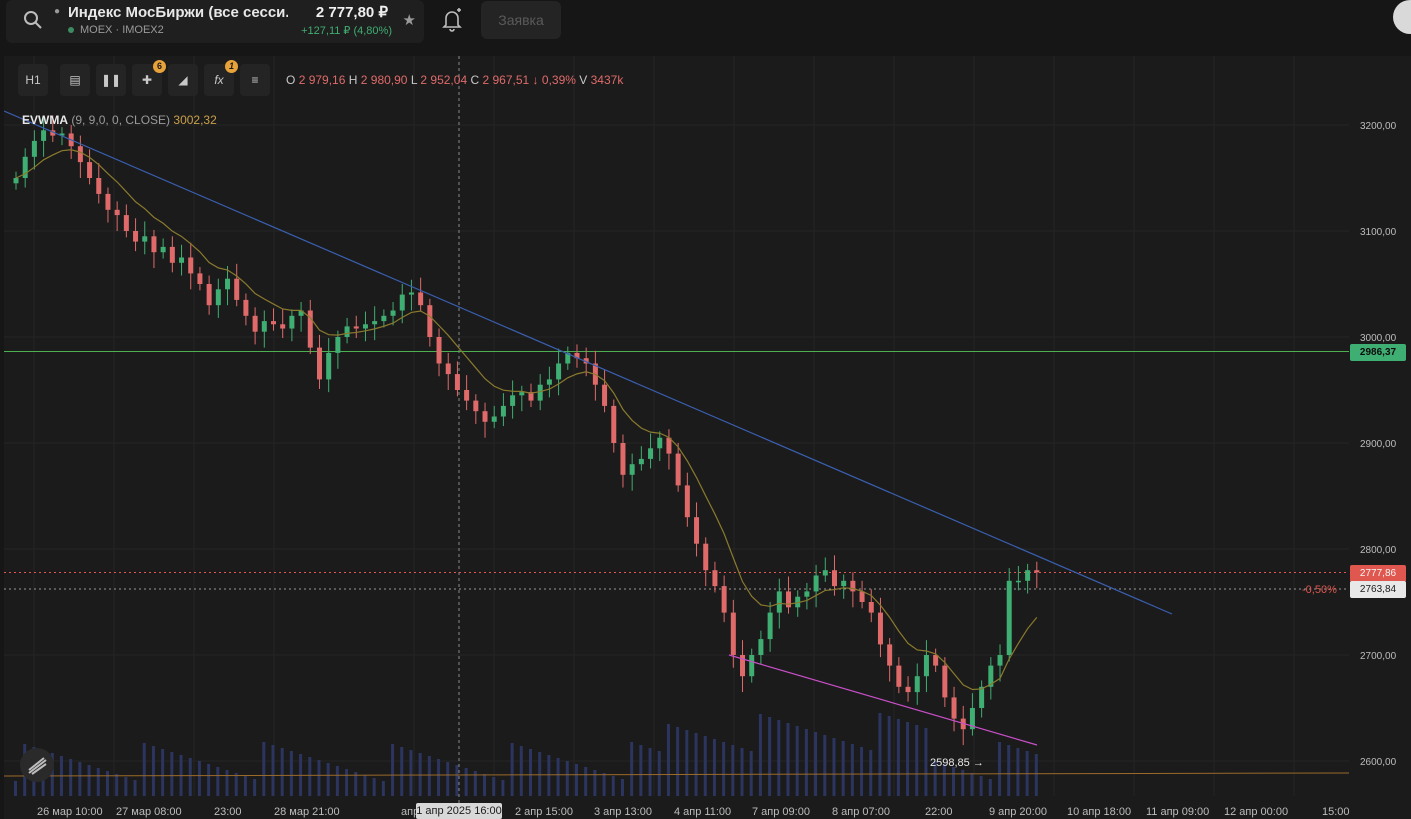 This screenshot has height=819, width=1411. Describe the element at coordinates (228, 812) in the screenshot. I see `x-tick-label: 23:00` at that location.